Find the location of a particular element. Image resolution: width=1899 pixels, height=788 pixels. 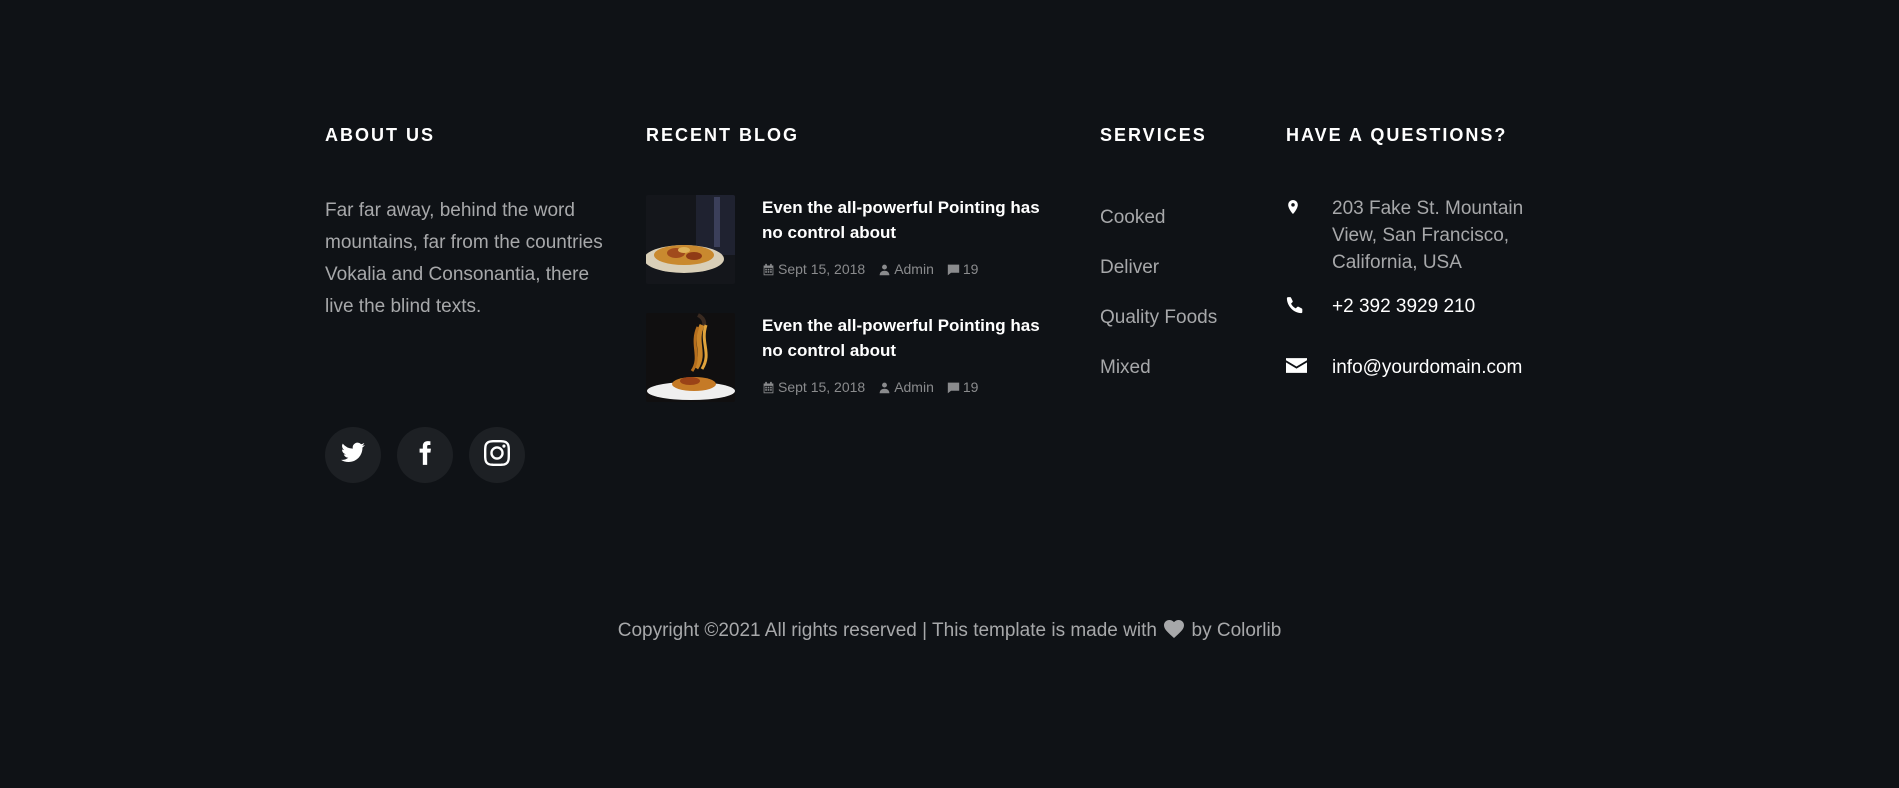

twitter-link is located at coordinates (353, 455).